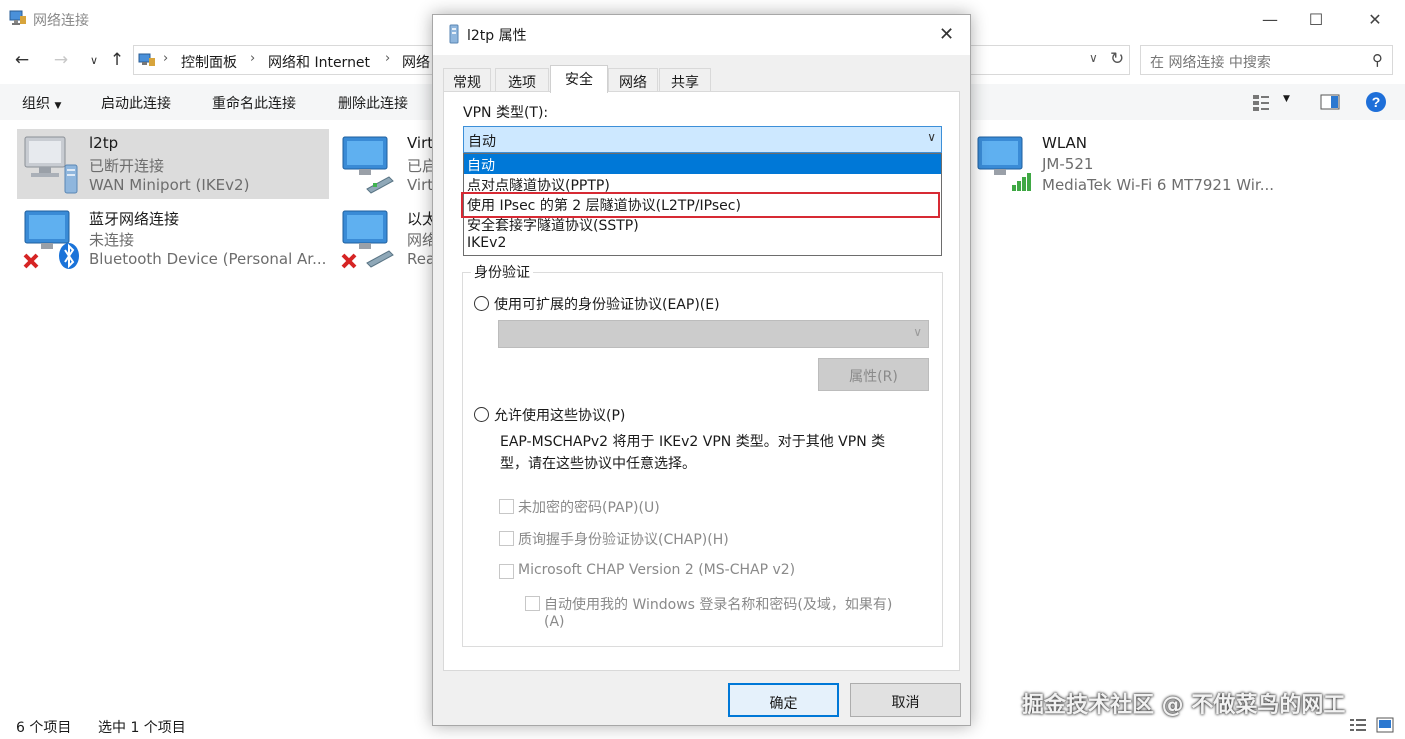 This screenshot has height=739, width=1405. What do you see at coordinates (1385, 725) in the screenshot?
I see `large-icons-view-icon` at bounding box center [1385, 725].